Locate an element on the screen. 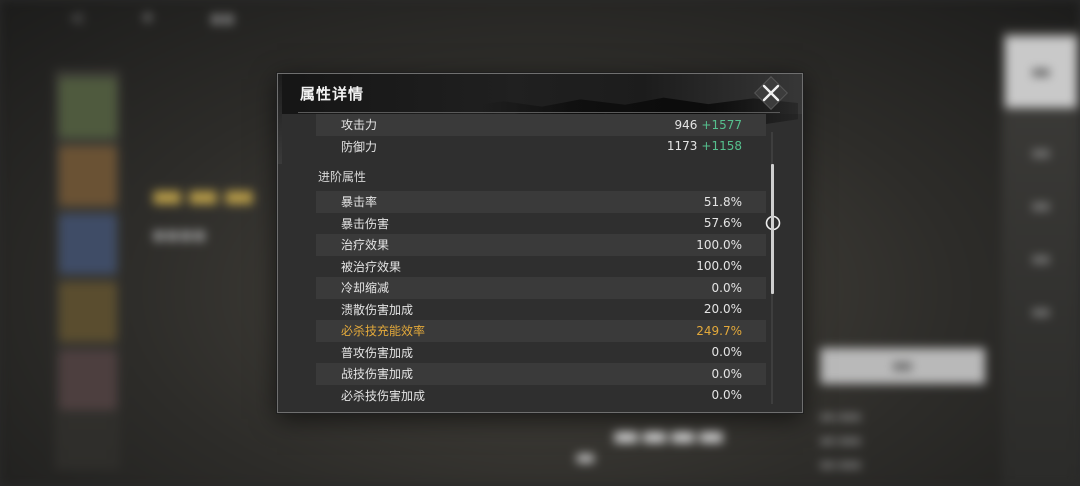 This screenshot has width=1080, height=486. stat-value-group: 946 +1577 is located at coordinates (709, 125).